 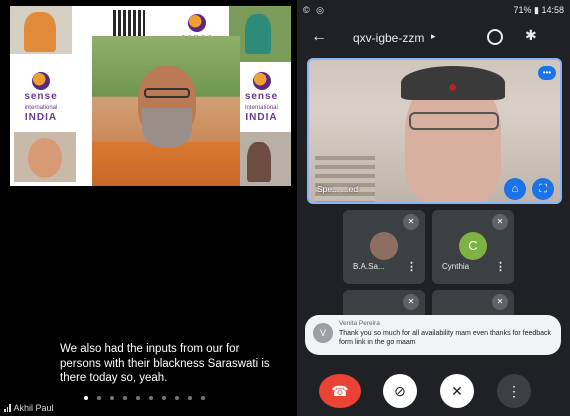 I want to click on switch-camera-icon, so click(x=495, y=37).